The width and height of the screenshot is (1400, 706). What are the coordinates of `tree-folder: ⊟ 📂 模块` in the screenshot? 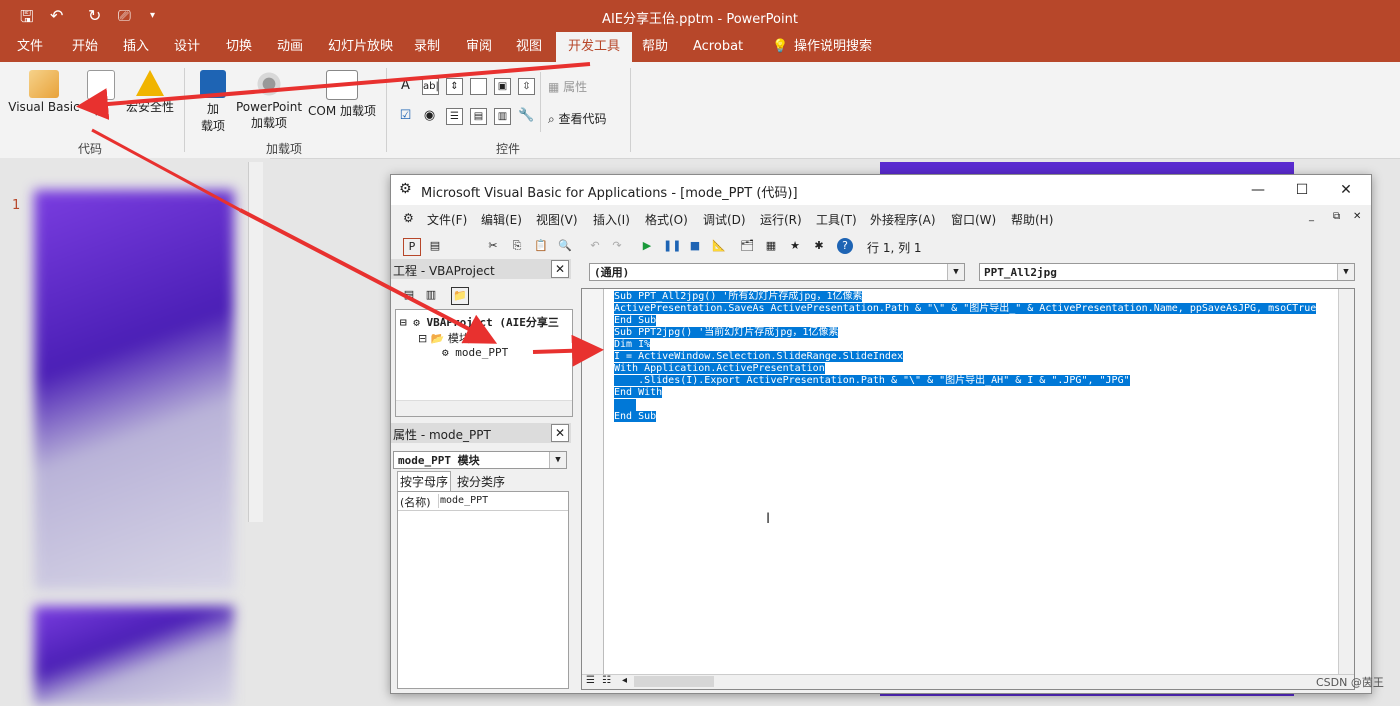 It's located at (444, 338).